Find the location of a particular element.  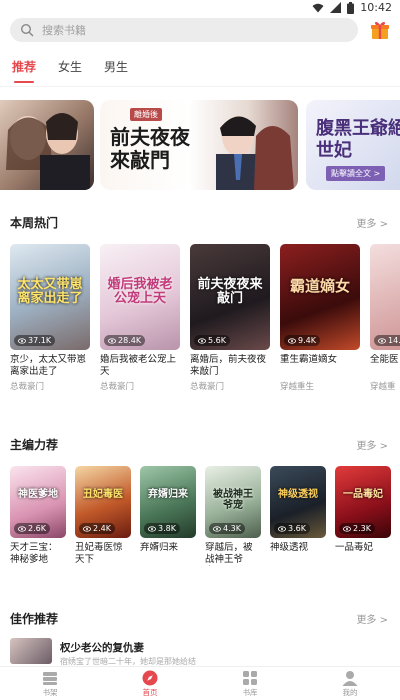

cover-title: 被战神王爷宠 is located at coordinates (233, 500).